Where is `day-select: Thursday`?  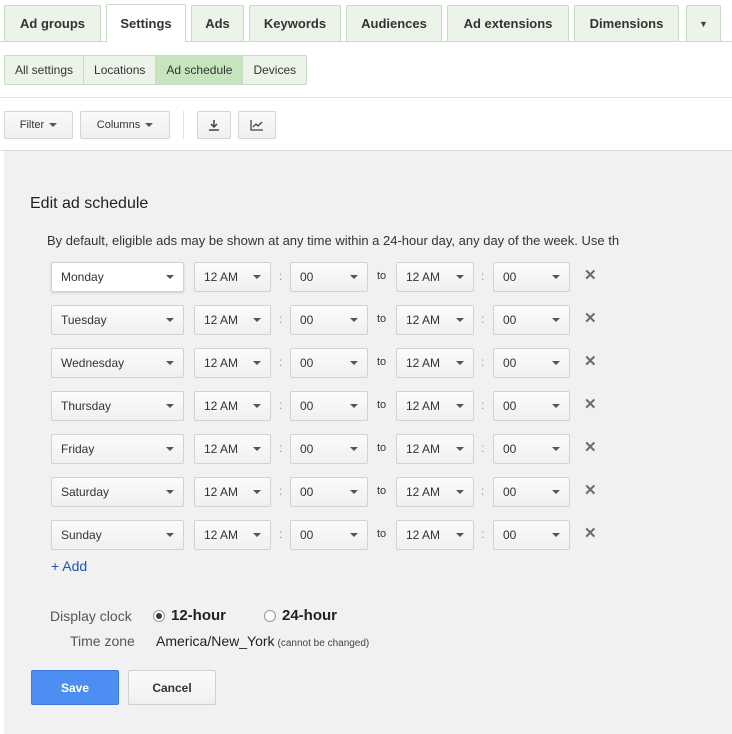
day-select: Thursday is located at coordinates (117, 406).